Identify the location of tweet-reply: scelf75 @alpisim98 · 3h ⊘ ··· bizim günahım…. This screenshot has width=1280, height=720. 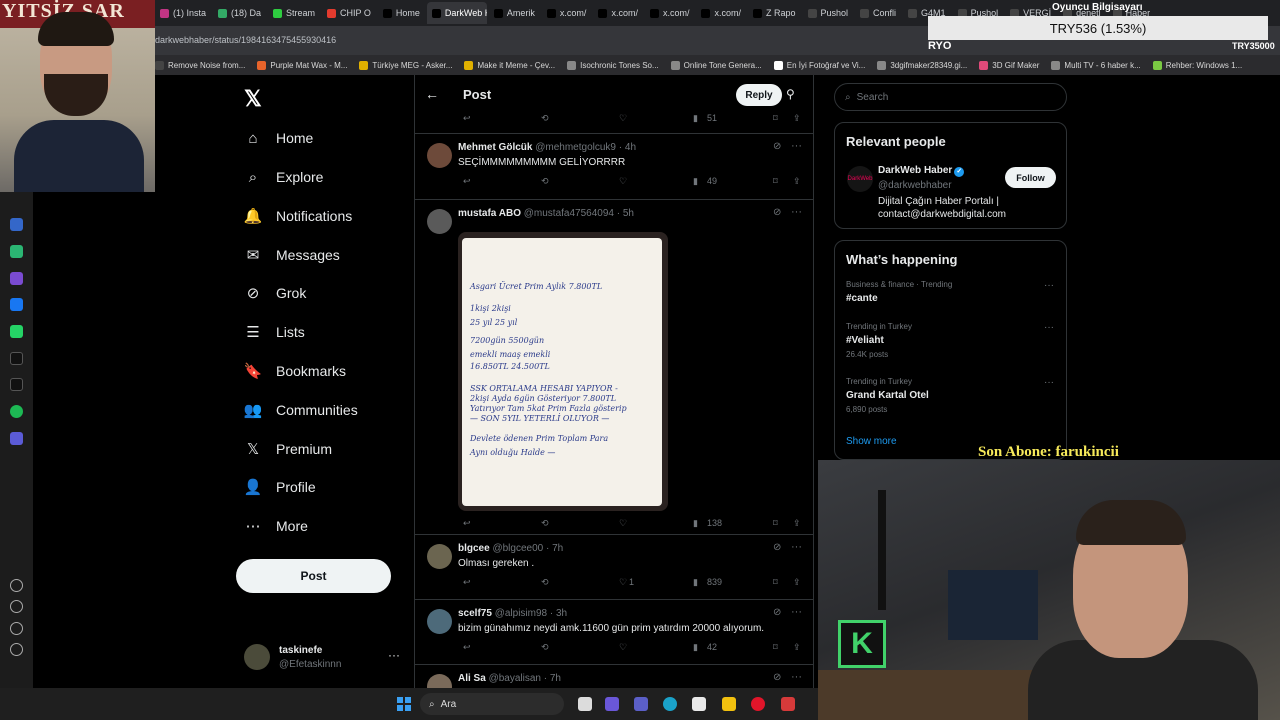
(614, 631).